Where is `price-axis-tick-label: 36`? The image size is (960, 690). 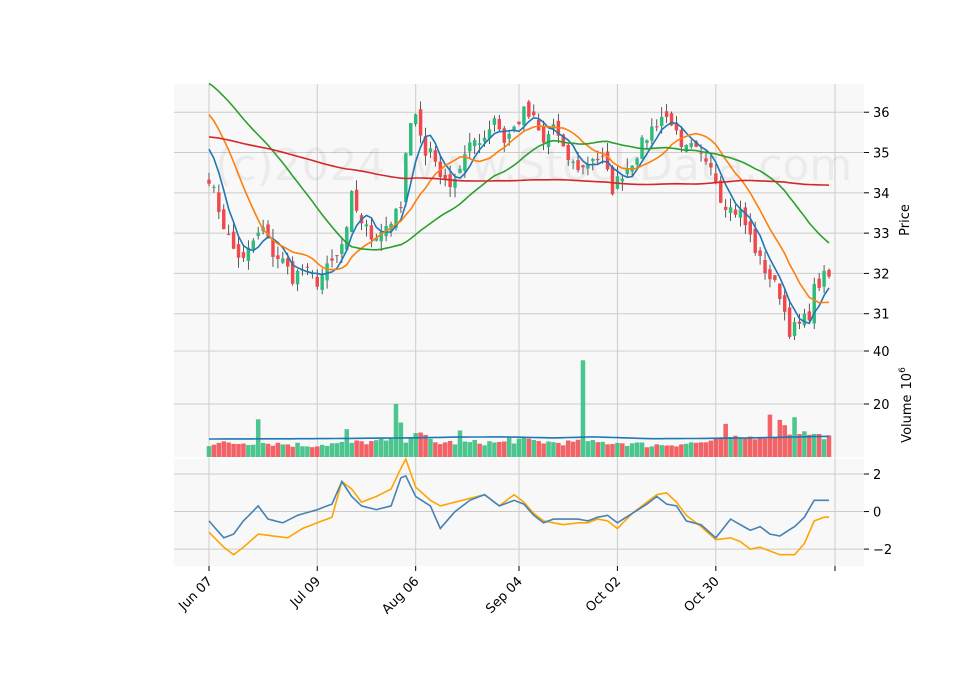 price-axis-tick-label: 36 is located at coordinates (881, 113).